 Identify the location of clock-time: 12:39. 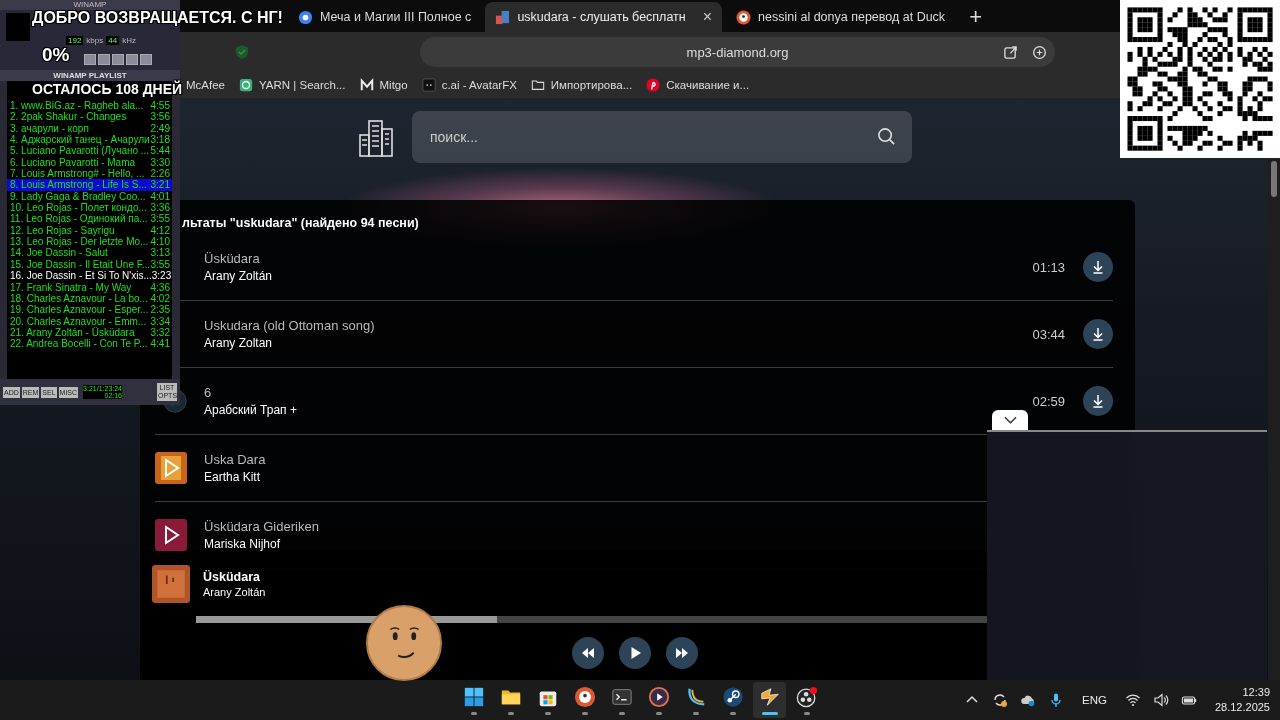
(1256, 692).